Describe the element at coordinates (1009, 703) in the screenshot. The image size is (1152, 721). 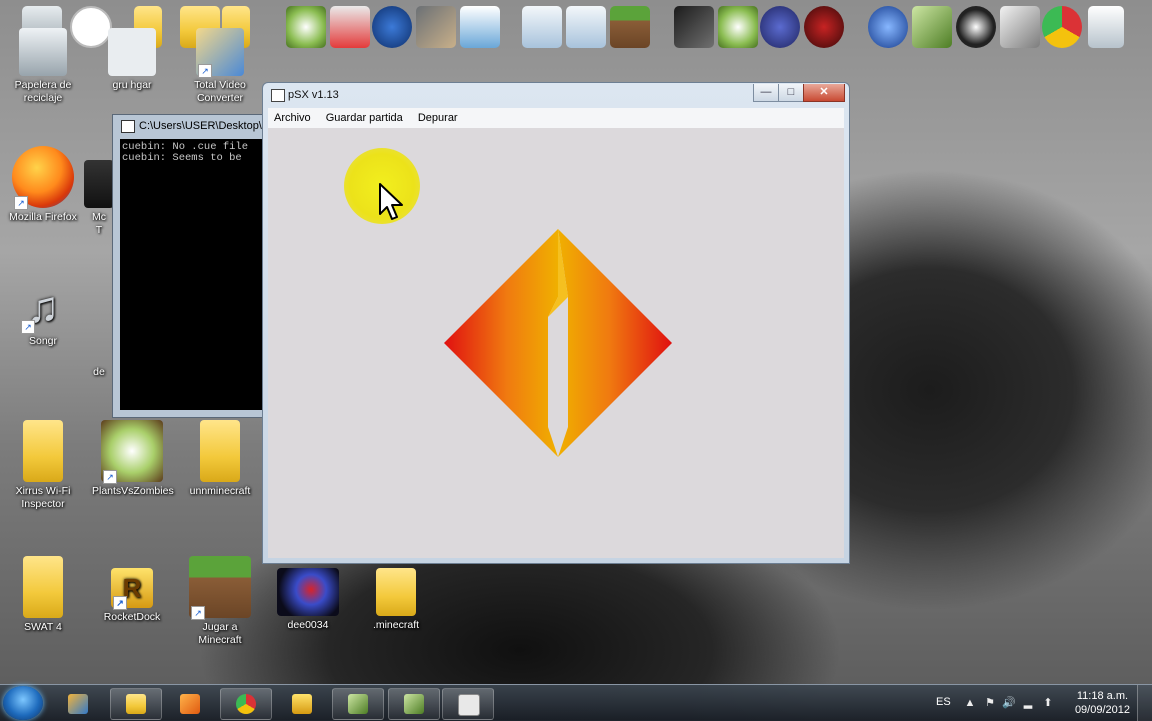
I see `volume-icon: 🔊` at that location.